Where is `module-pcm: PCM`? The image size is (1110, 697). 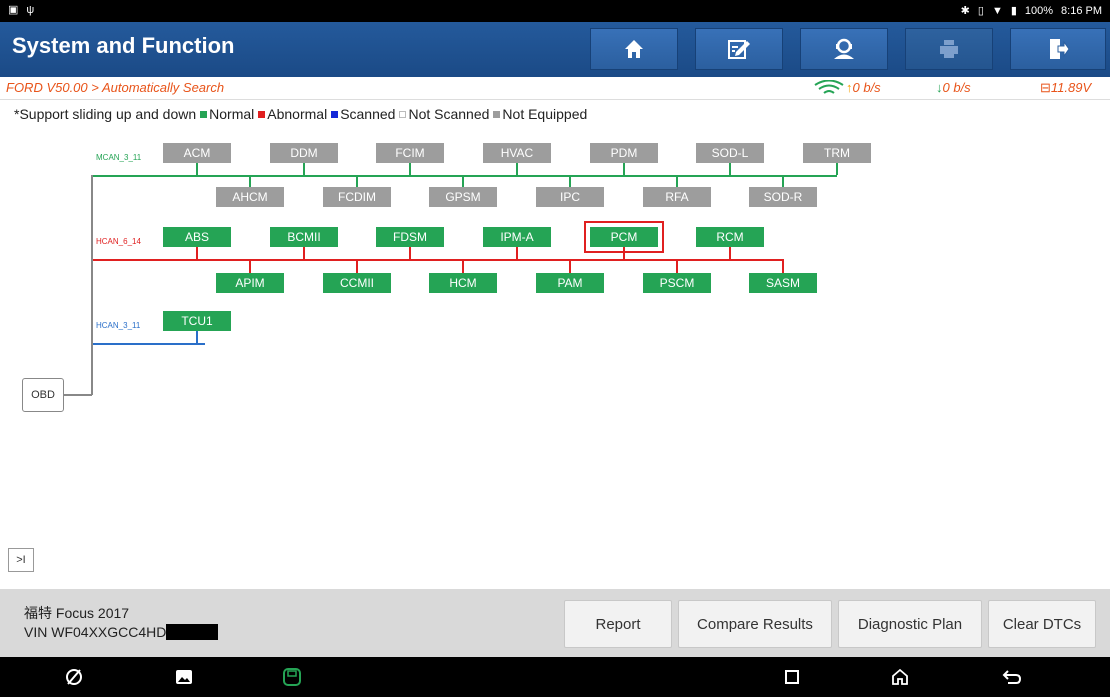 module-pcm: PCM is located at coordinates (624, 237).